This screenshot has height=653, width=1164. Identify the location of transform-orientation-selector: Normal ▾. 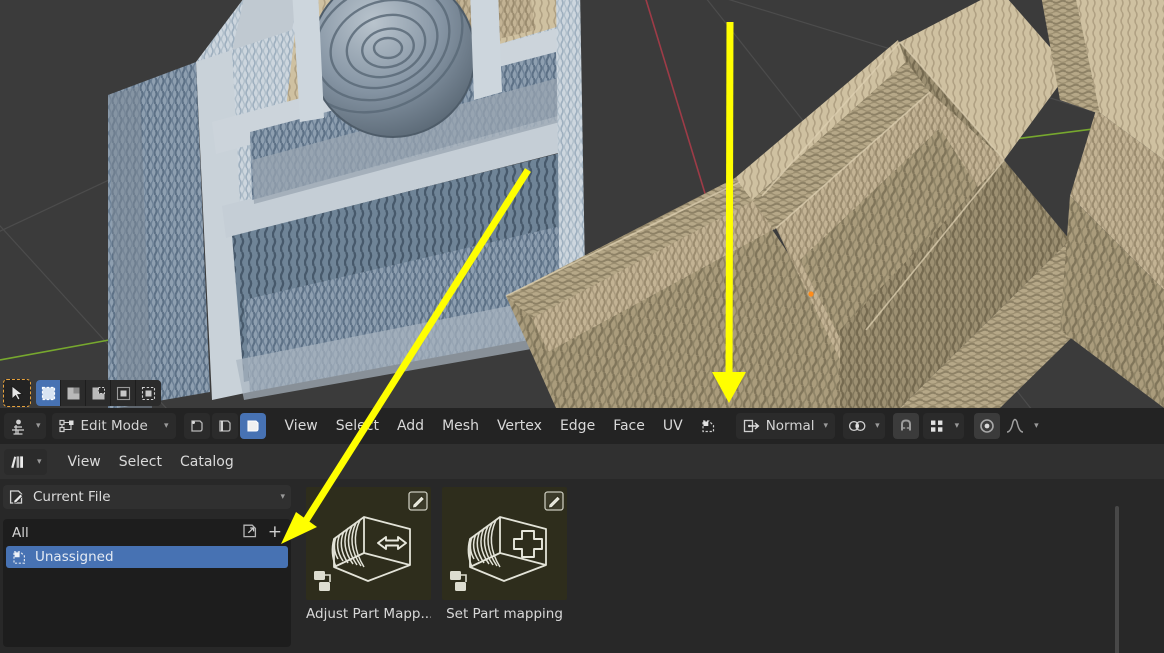
(785, 426).